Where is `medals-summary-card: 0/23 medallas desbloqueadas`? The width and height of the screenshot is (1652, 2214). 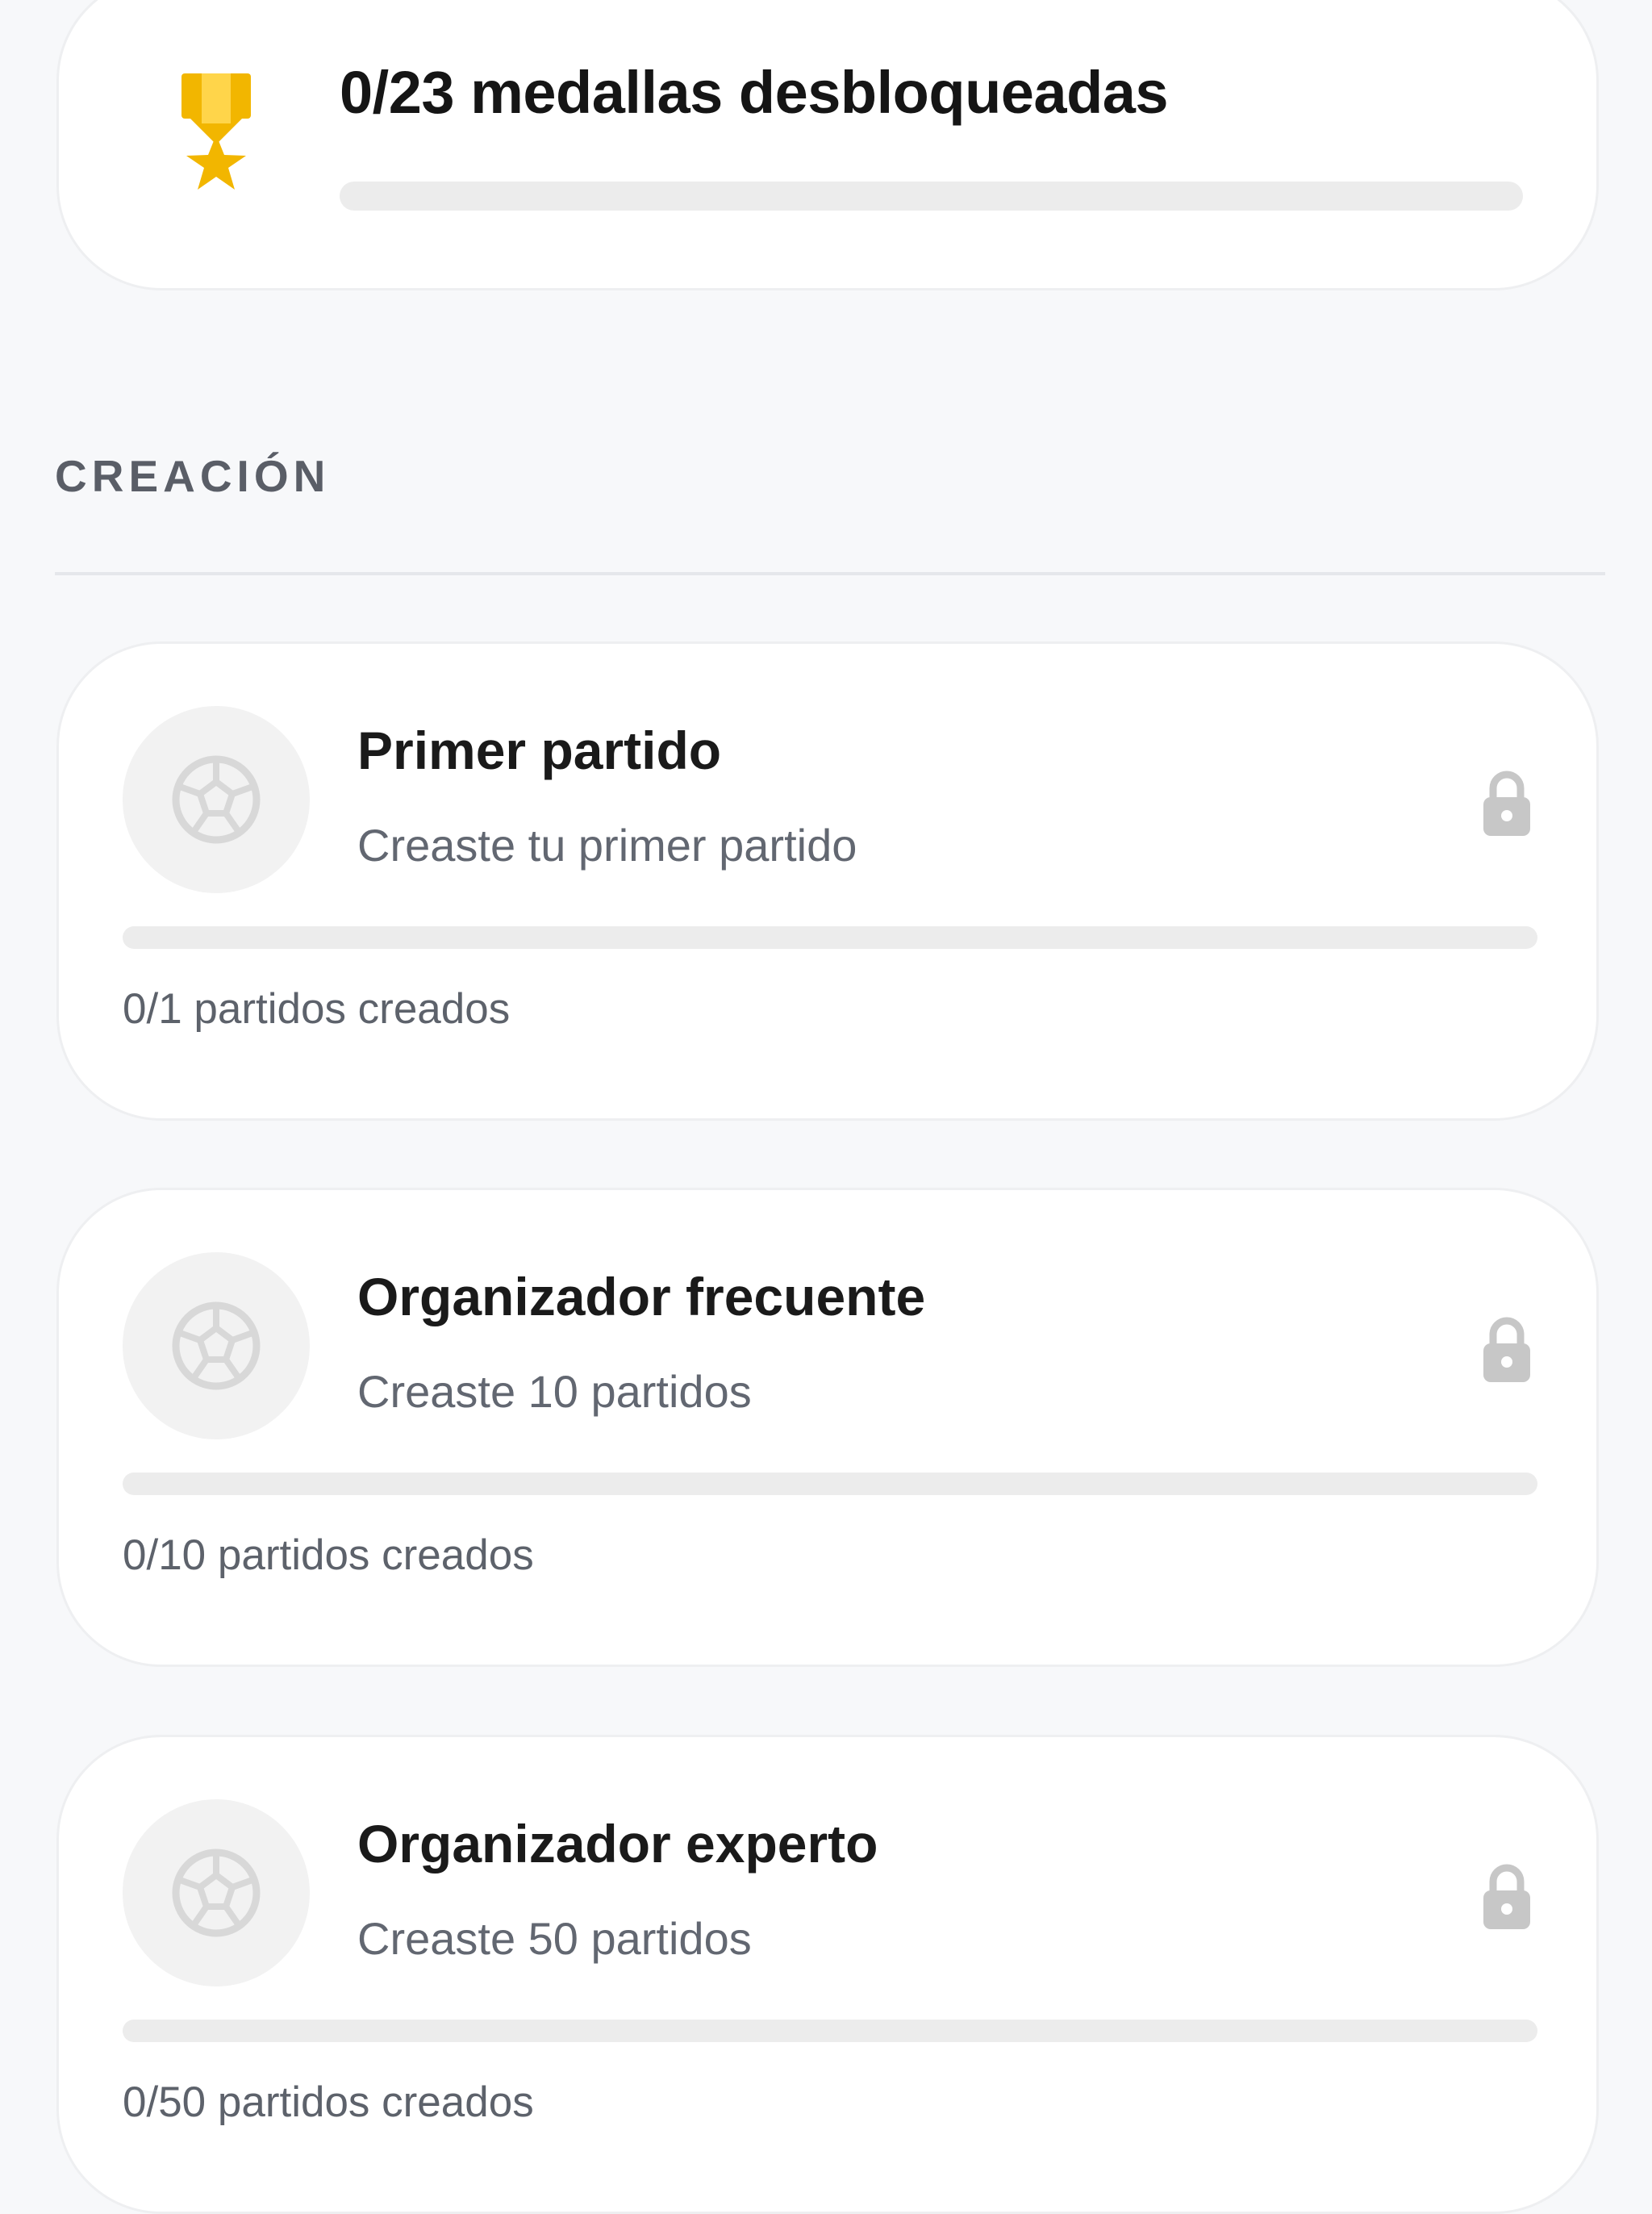 medals-summary-card: 0/23 medallas desbloqueadas is located at coordinates (827, 145).